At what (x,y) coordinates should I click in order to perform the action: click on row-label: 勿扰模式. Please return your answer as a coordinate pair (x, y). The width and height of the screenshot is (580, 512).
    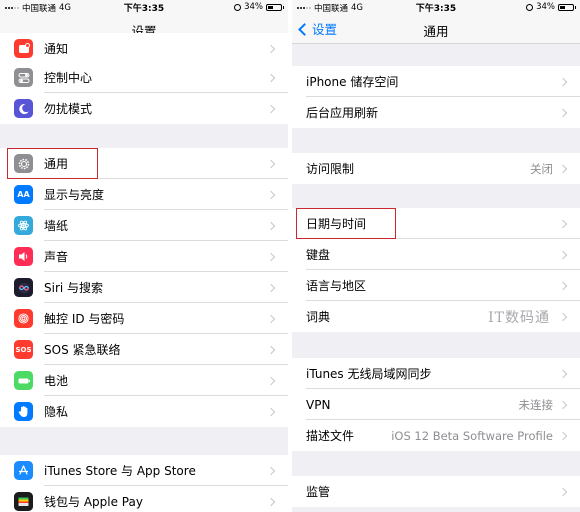
    Looking at the image, I should click on (68, 109).